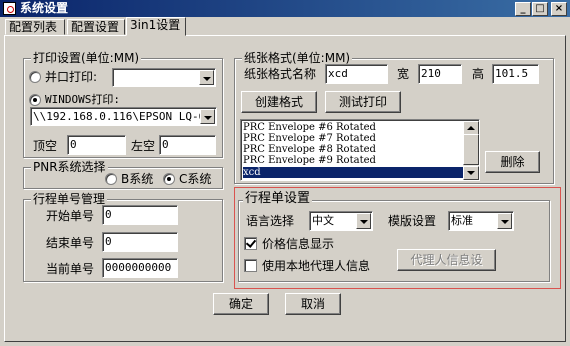 This screenshot has width=570, height=346. I want to click on use-local-agent-checkbox, so click(250, 265).